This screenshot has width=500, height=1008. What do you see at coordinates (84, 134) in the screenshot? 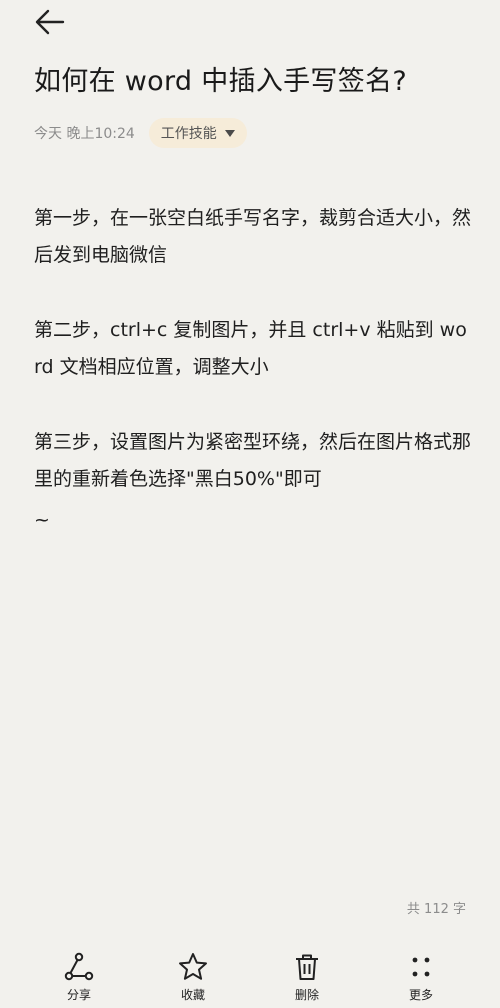
I see `note-time: 今天 晚上10:24` at bounding box center [84, 134].